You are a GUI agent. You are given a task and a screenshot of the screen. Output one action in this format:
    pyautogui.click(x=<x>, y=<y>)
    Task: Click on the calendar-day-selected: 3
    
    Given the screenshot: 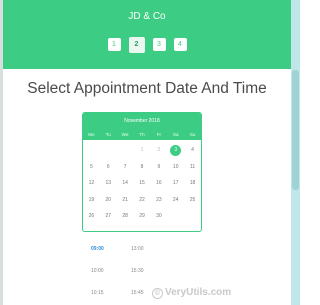 What is the action you would take?
    pyautogui.click(x=175, y=150)
    